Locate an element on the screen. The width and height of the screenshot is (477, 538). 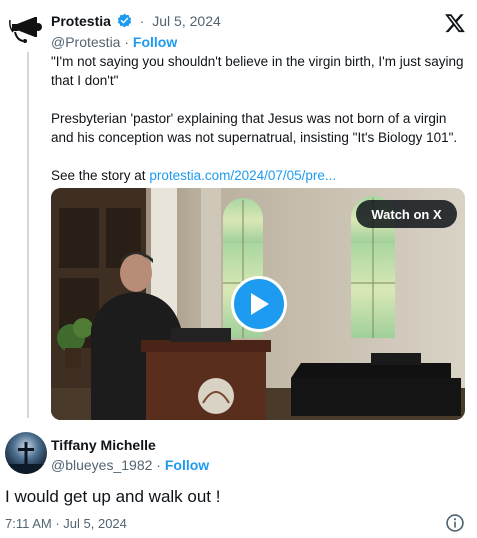
reply-timestamp: 7:11 AM · Jul 5, 2024 is located at coordinates (66, 523).